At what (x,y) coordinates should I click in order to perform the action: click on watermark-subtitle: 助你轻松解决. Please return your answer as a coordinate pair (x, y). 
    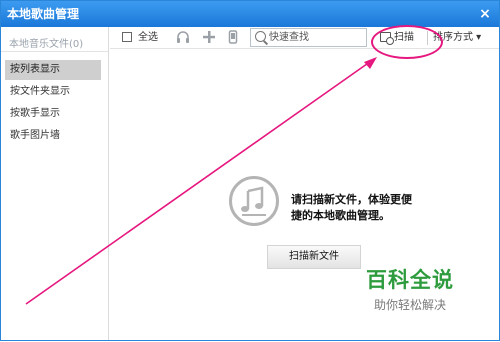
    Looking at the image, I should click on (410, 305).